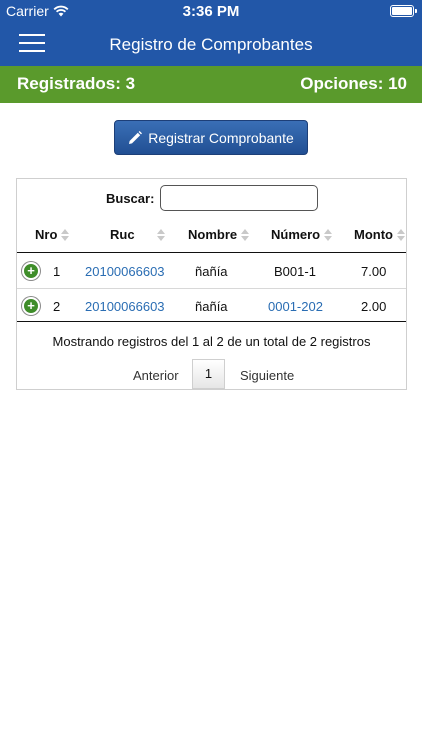  What do you see at coordinates (296, 234) in the screenshot?
I see `column-label: Número` at bounding box center [296, 234].